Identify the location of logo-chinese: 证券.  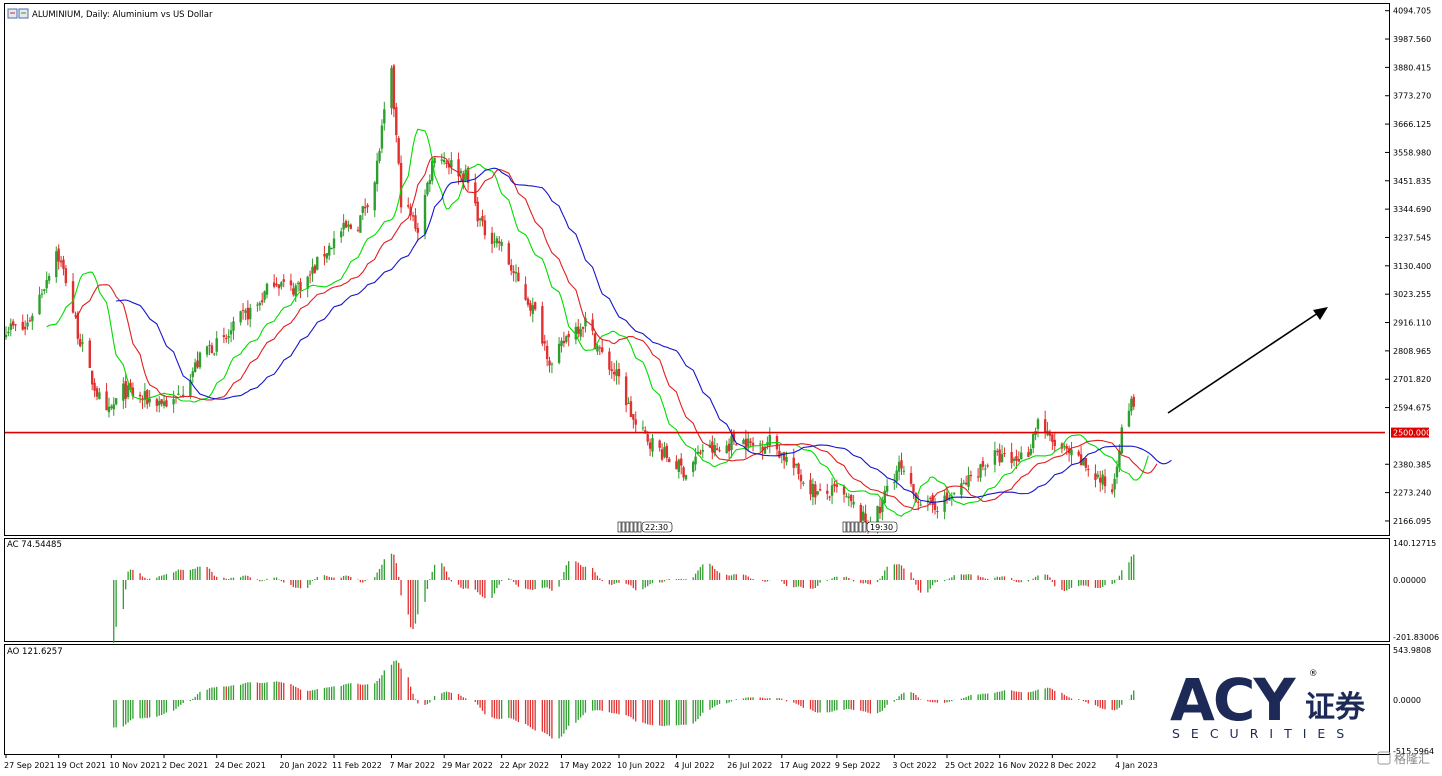
(1335, 707).